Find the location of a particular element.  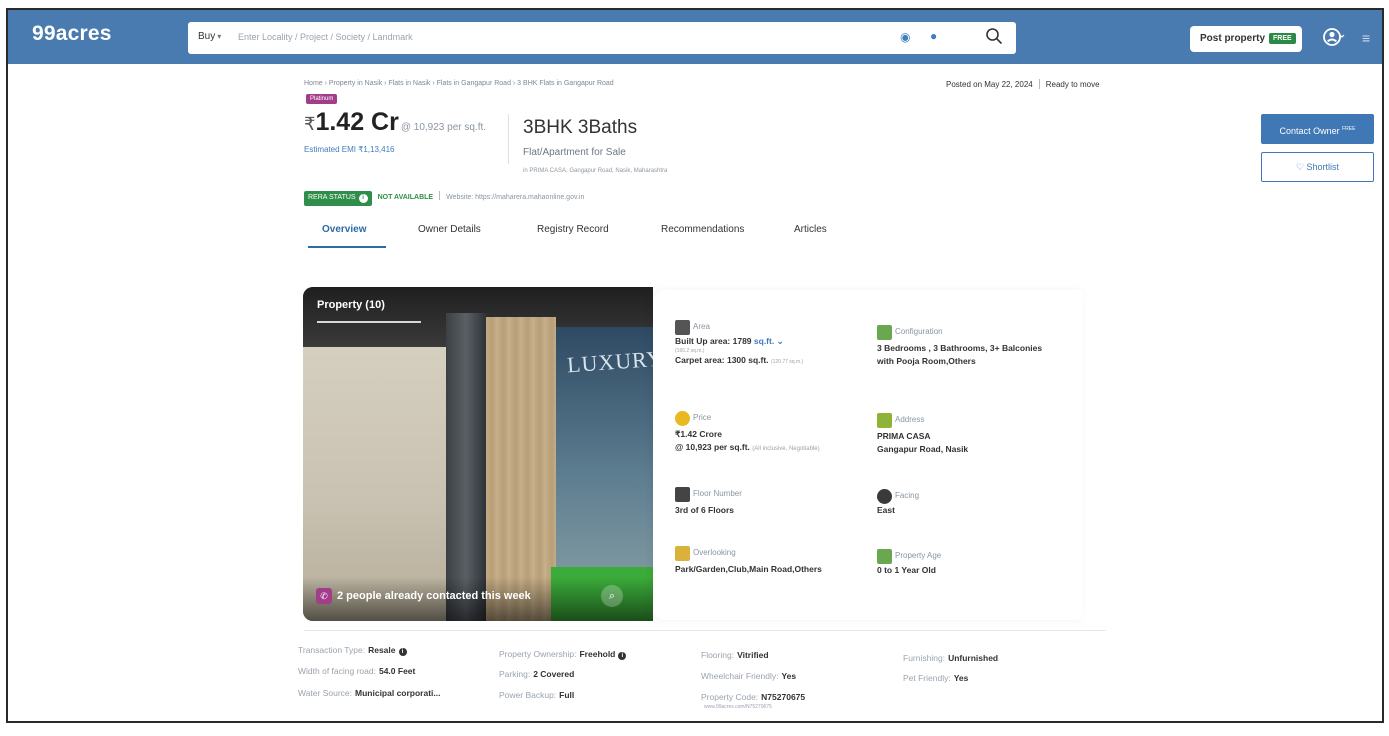

post-property-button: Post property FREE is located at coordinates (1246, 39).